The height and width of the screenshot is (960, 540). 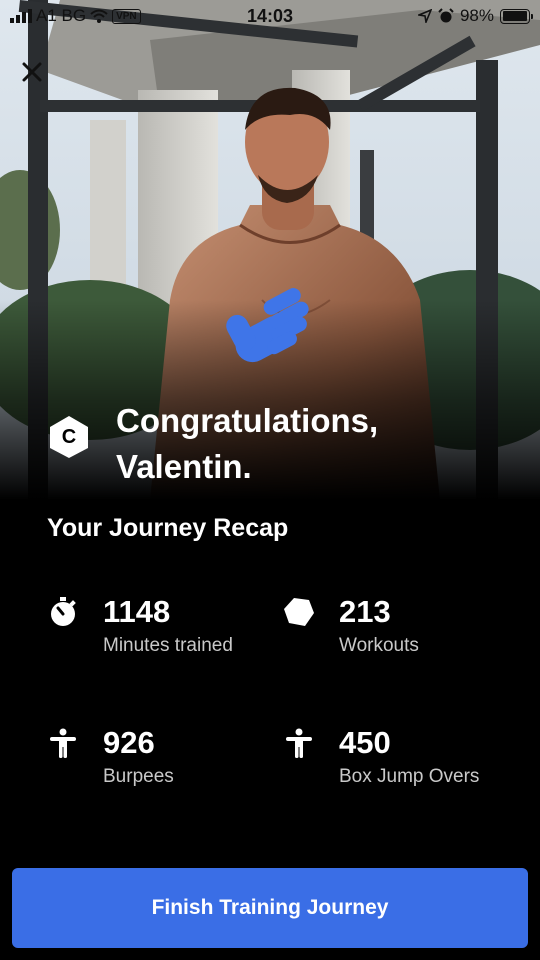 I want to click on carrier-name: A1 BG, so click(x=61, y=15).